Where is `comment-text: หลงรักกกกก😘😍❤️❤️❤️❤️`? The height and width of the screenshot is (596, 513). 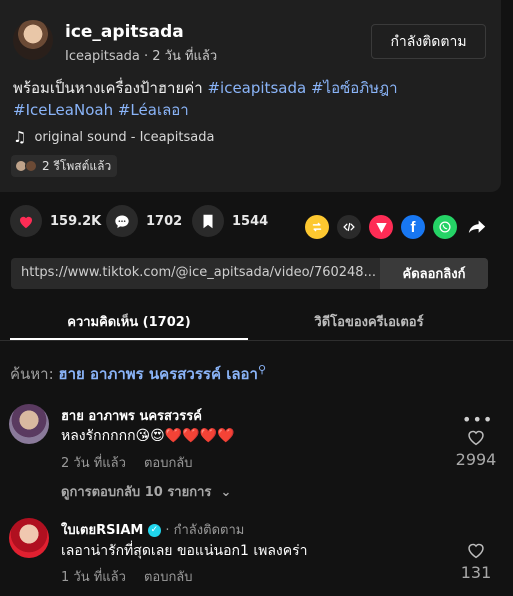
comment-text: หลงรักกกกก😘😍❤️❤️❤️❤️ is located at coordinates (148, 436).